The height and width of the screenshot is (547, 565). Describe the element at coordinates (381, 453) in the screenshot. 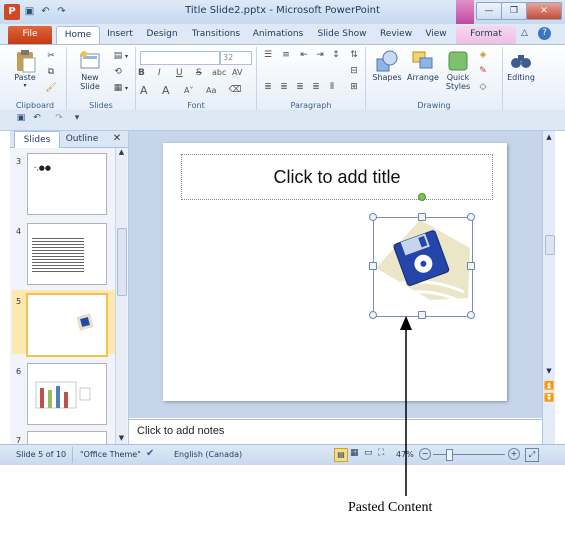

I see `slide-show-icon: ⛶` at that location.